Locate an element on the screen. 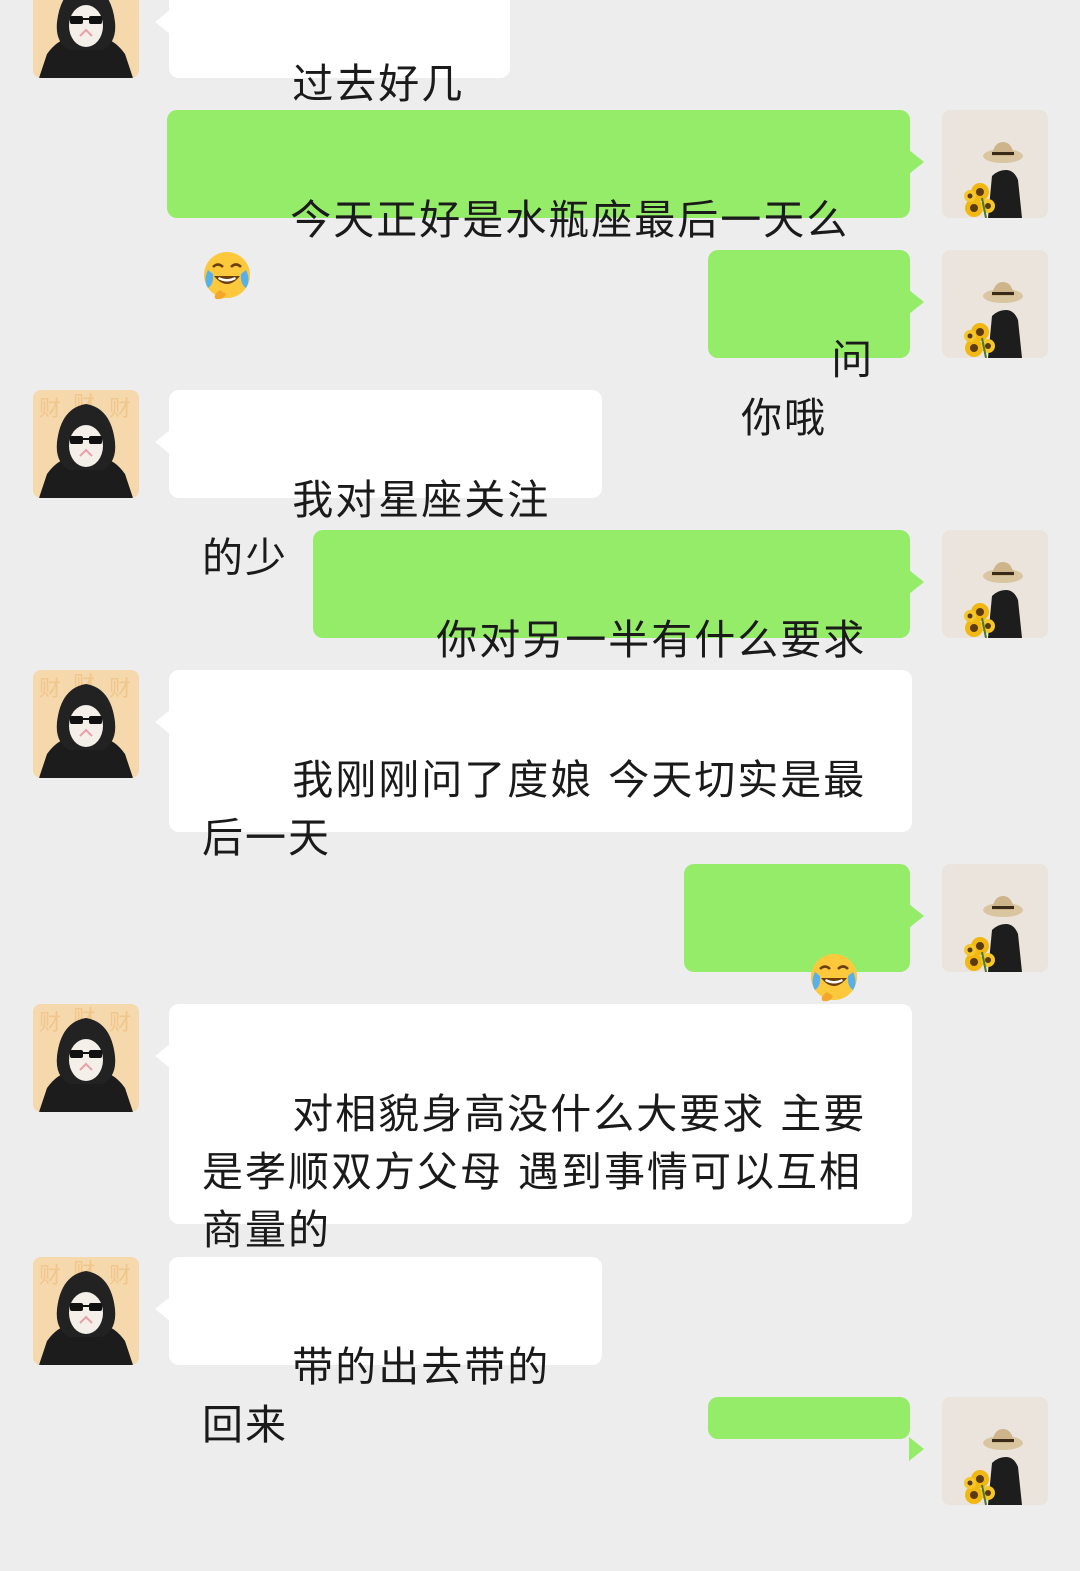 Image resolution: width=1080 pixels, height=1571 pixels. message-bubble-incoming: 我对星座关注的少 is located at coordinates (378, 486).